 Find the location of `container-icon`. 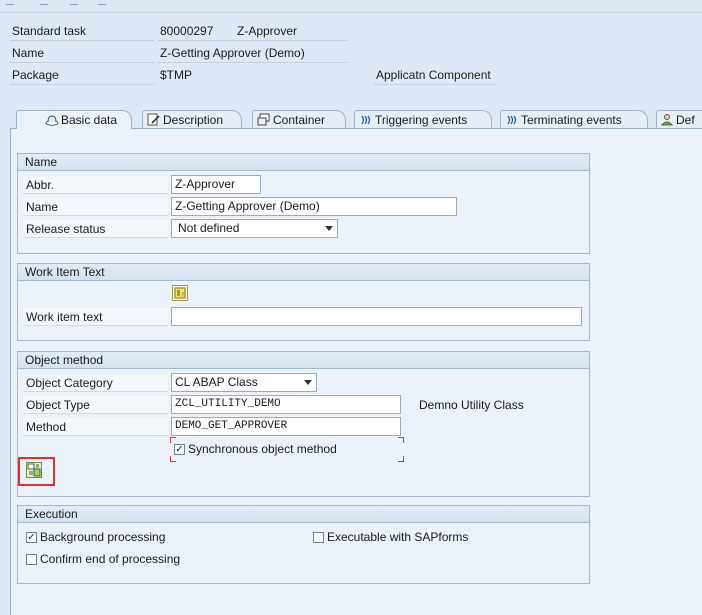

container-icon is located at coordinates (264, 120).